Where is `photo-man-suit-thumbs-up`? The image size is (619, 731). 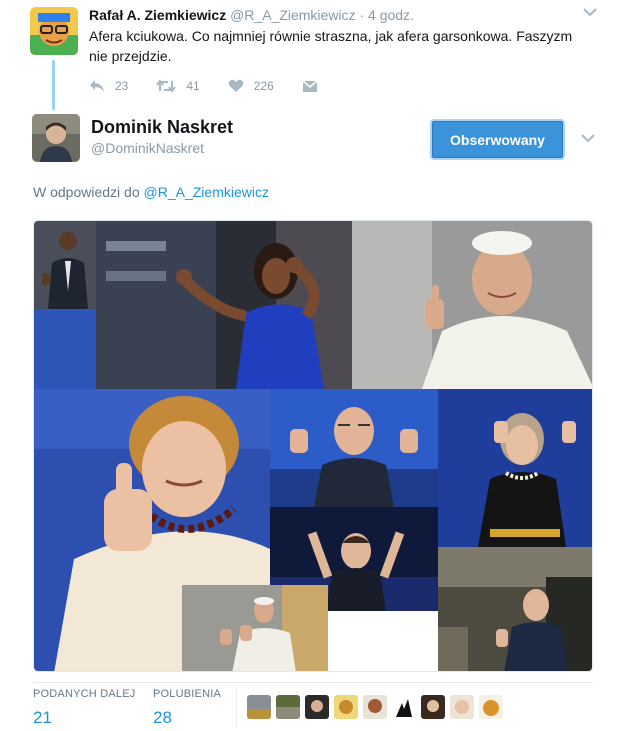
photo-man-suit-thumbs-up is located at coordinates (65, 265).